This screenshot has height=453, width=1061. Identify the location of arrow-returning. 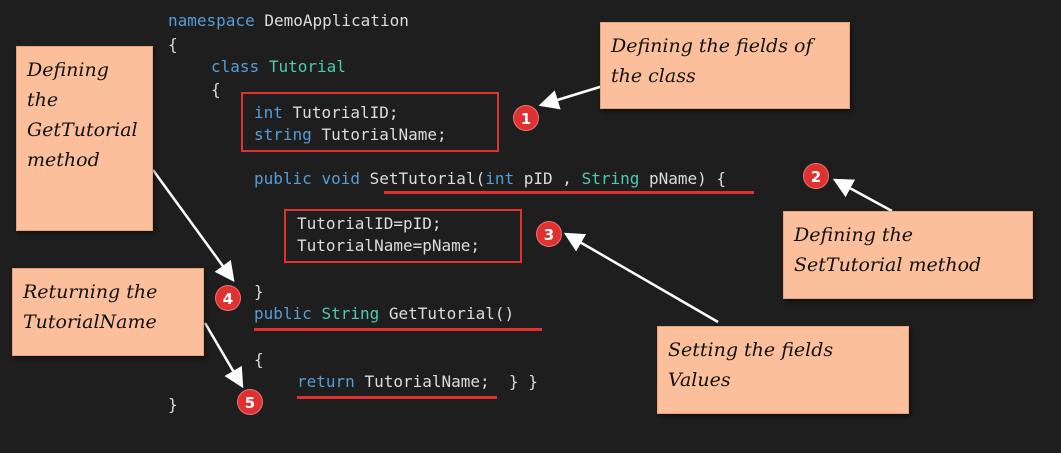
(223, 355).